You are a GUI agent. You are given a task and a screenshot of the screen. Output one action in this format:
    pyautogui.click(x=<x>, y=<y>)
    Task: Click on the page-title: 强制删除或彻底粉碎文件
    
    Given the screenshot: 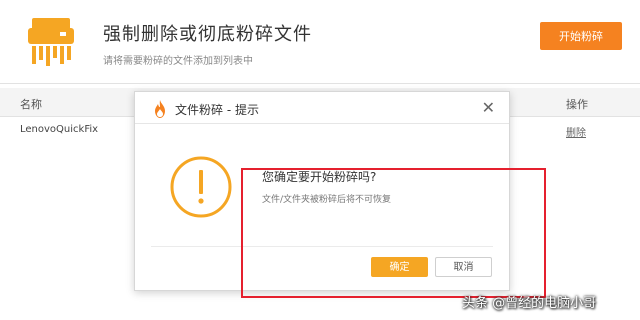 What is the action you would take?
    pyautogui.click(x=207, y=34)
    